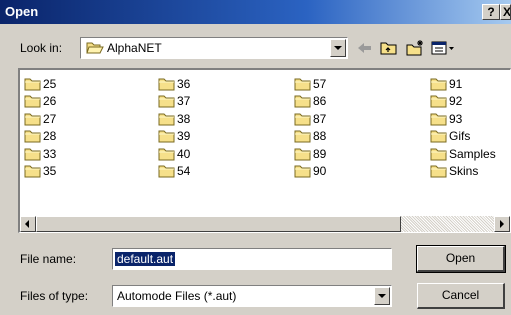  I want to click on folder-label: 54, so click(184, 171).